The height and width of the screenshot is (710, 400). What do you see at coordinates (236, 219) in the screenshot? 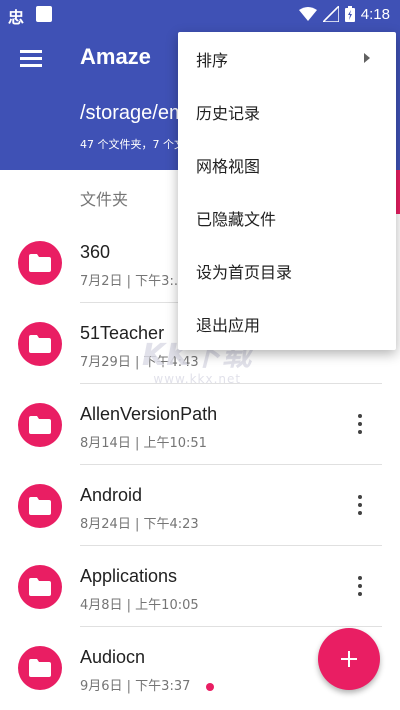
I see `menu-item-label: 已隐藏文件` at bounding box center [236, 219].